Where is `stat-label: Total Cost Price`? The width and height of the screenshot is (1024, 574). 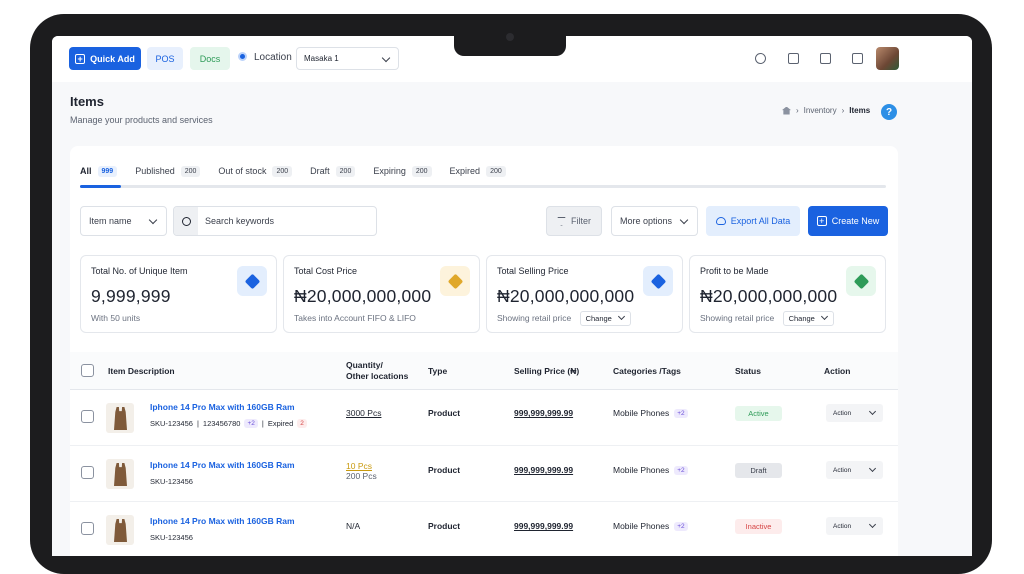 stat-label: Total Cost Price is located at coordinates (326, 271).